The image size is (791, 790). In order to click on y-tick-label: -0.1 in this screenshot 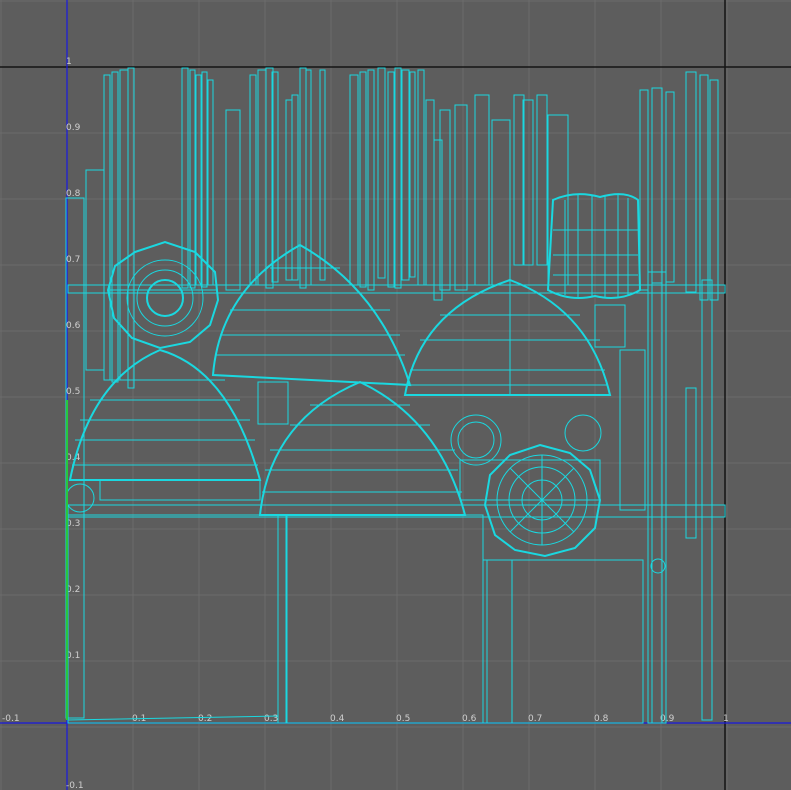, I will do `click(75, 785)`.